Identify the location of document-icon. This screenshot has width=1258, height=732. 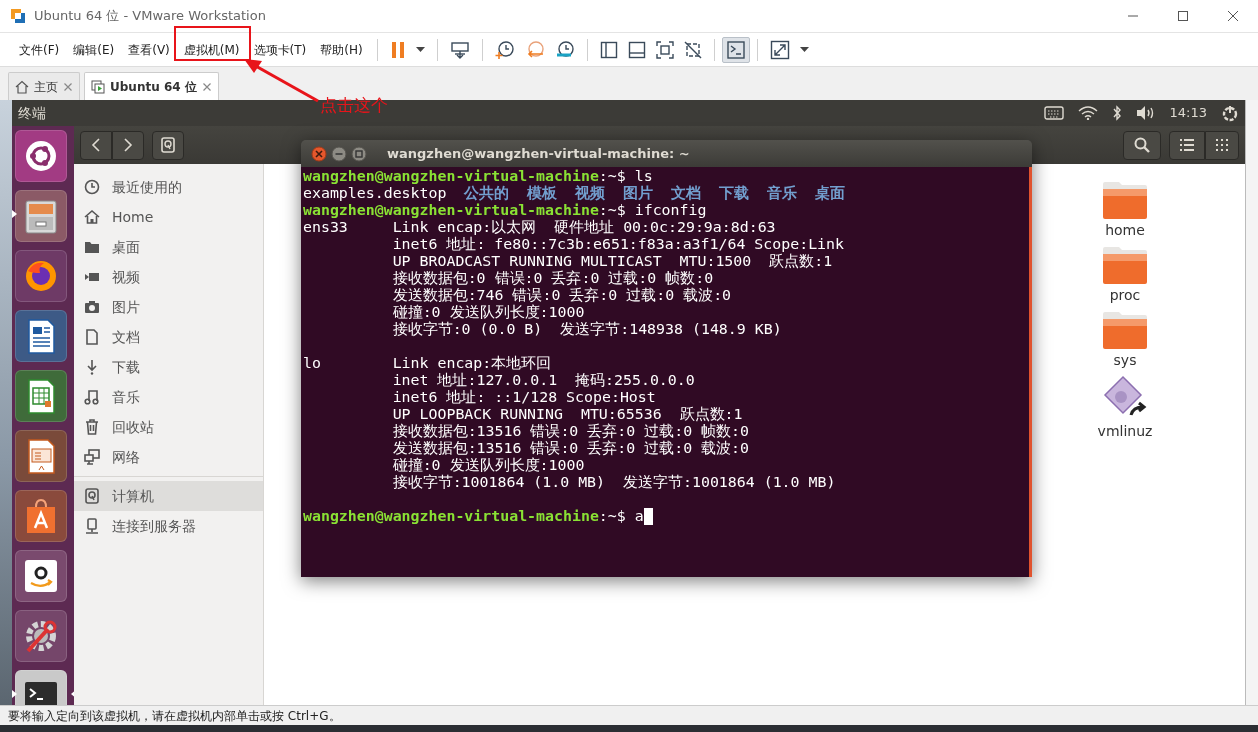
(92, 337).